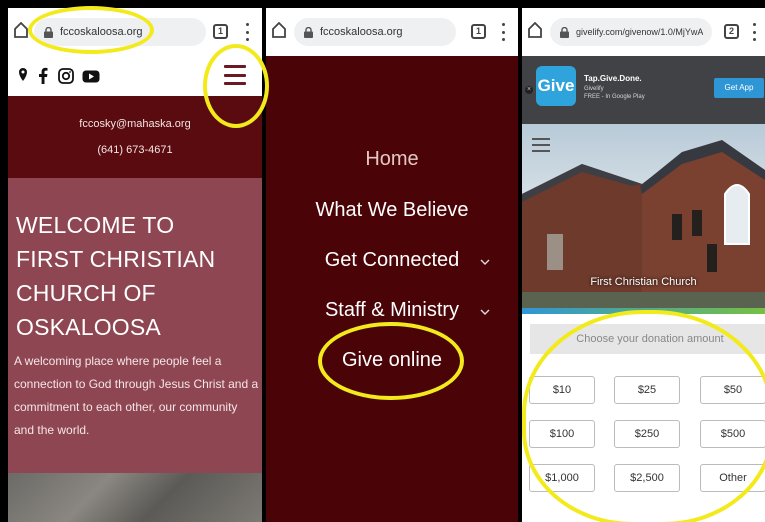 The width and height of the screenshot is (765, 522). Describe the element at coordinates (43, 76) in the screenshot. I see `facebook-icon` at that location.